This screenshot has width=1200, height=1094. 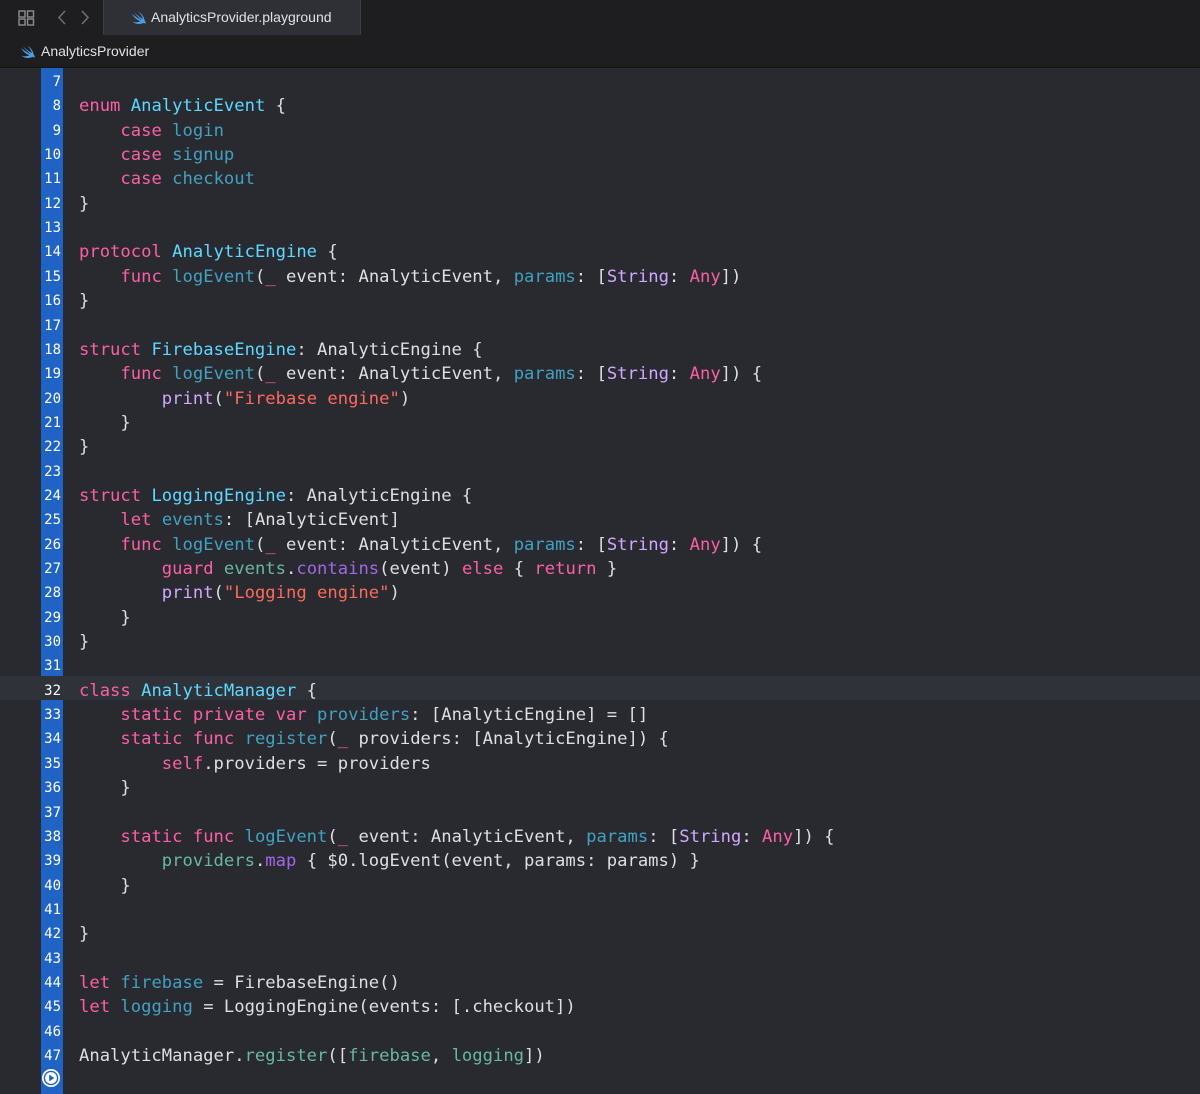 What do you see at coordinates (51, 374) in the screenshot?
I see `line-number: 19` at bounding box center [51, 374].